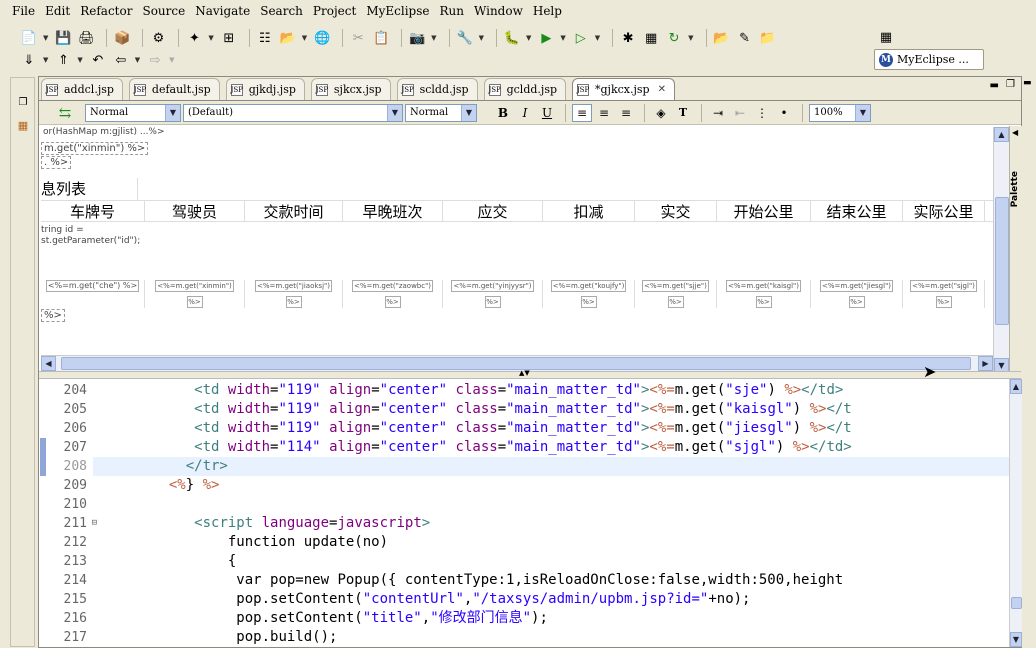  Describe the element at coordinates (82, 89) in the screenshot. I see `tab-addcl-jsp: JSP addcl.jsp` at that location.